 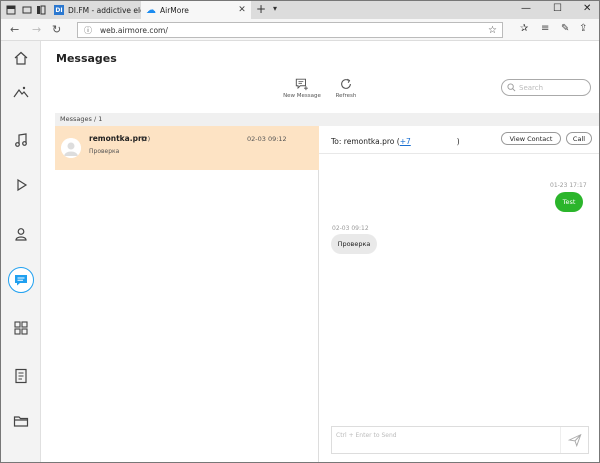 What do you see at coordinates (56, 29) in the screenshot?
I see `reload-icon: ↻` at bounding box center [56, 29].